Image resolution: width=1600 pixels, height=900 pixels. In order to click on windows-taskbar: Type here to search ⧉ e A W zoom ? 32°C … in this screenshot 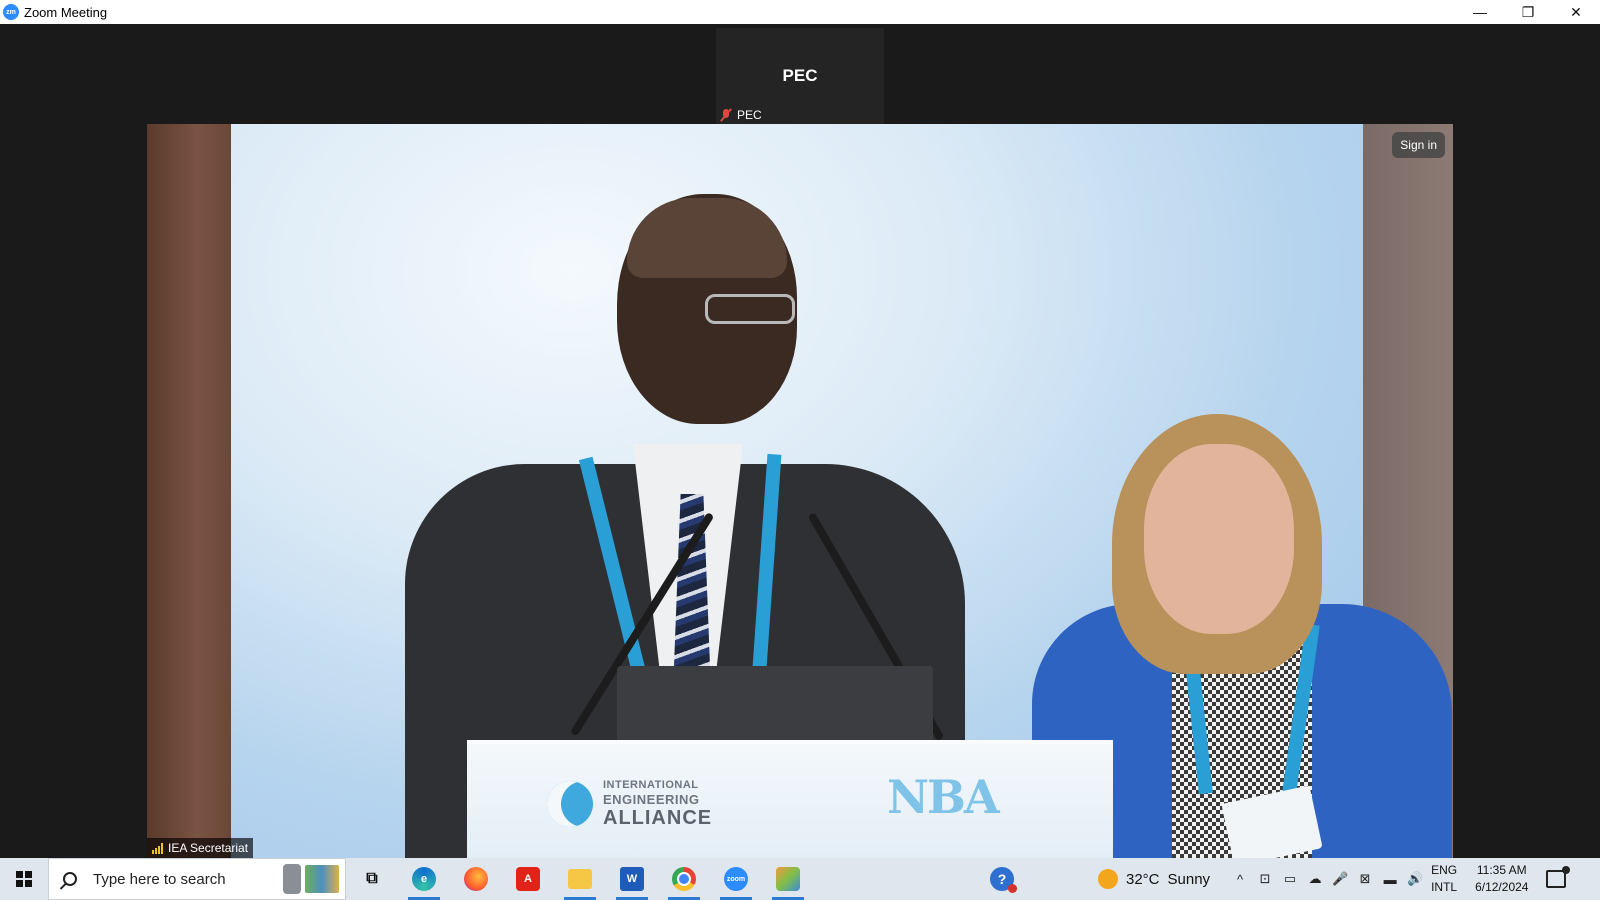, I will do `click(800, 879)`.